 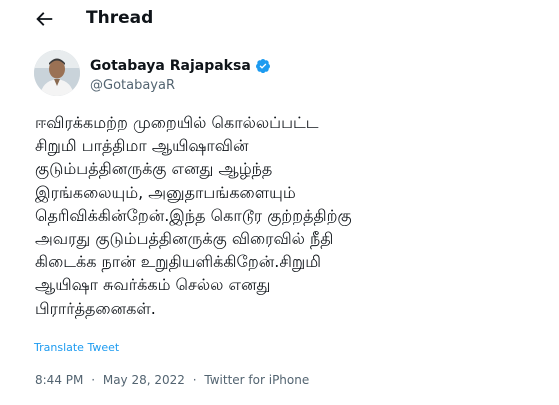 What do you see at coordinates (256, 380) in the screenshot?
I see `tweet-source: Twitter for iPhone` at bounding box center [256, 380].